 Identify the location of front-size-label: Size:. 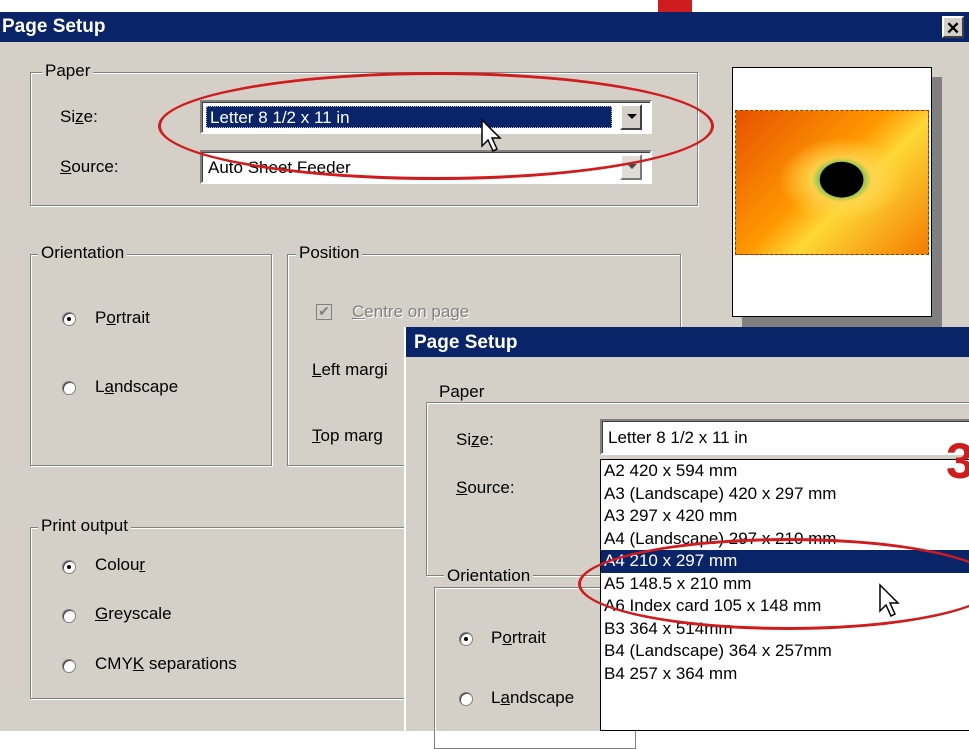
(475, 439).